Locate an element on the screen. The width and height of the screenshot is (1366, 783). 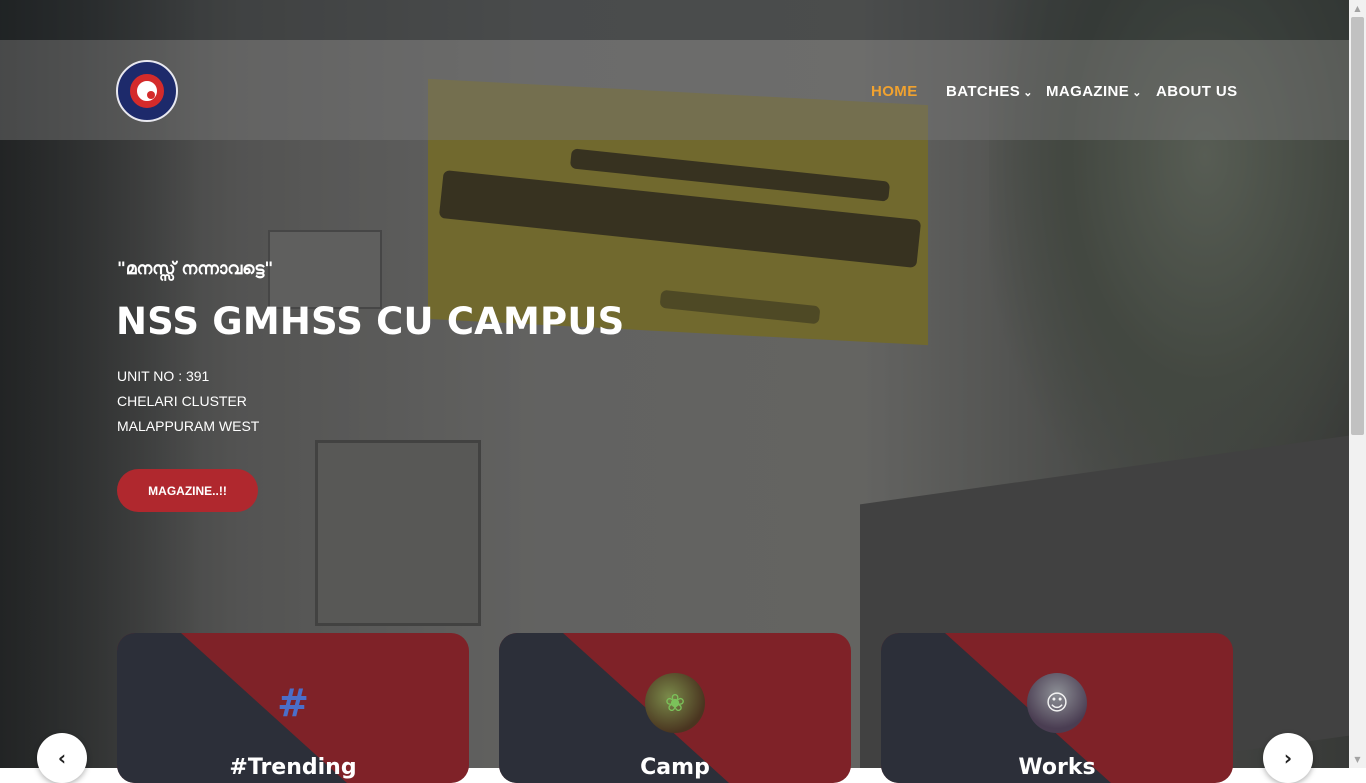
nav-magazine: MAGAZINE ⌄ is located at coordinates (1094, 91).